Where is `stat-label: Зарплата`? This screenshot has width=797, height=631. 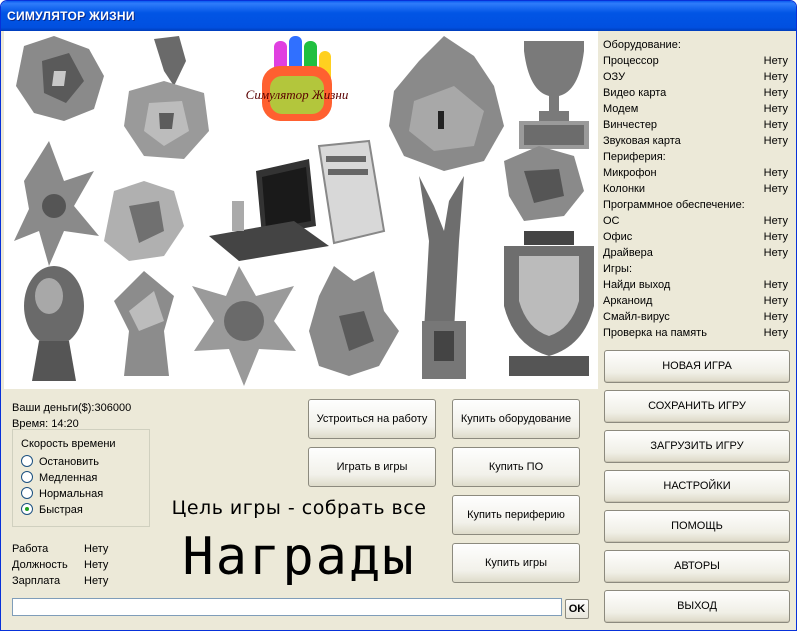
stat-label: Зарплата is located at coordinates (36, 581).